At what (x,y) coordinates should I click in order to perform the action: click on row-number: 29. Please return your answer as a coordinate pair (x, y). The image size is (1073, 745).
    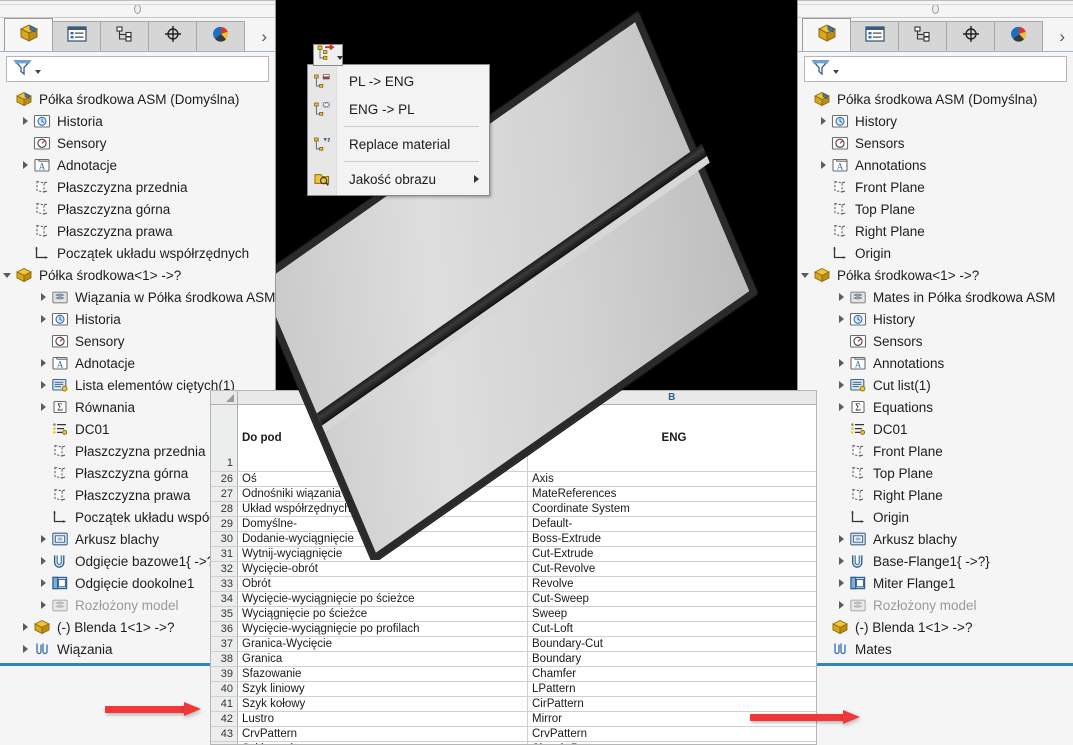
    Looking at the image, I should click on (224, 524).